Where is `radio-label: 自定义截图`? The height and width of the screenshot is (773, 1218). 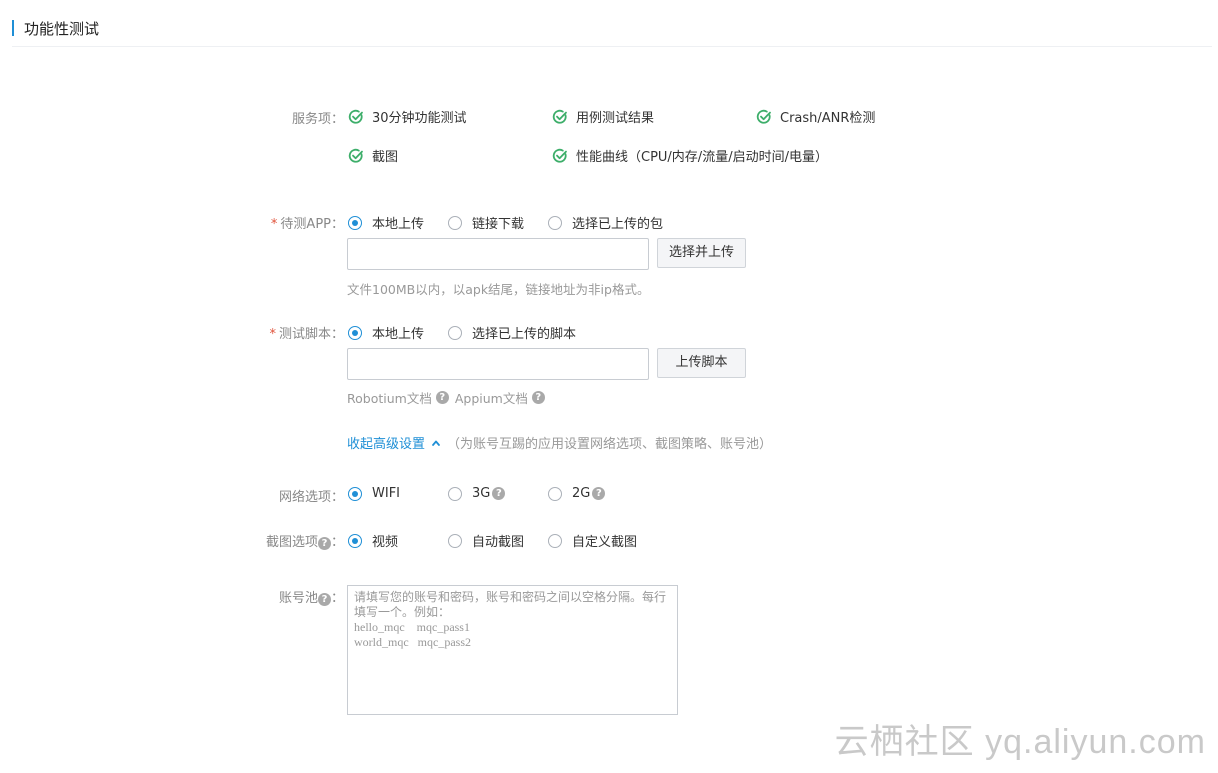 radio-label: 自定义截图 is located at coordinates (605, 542).